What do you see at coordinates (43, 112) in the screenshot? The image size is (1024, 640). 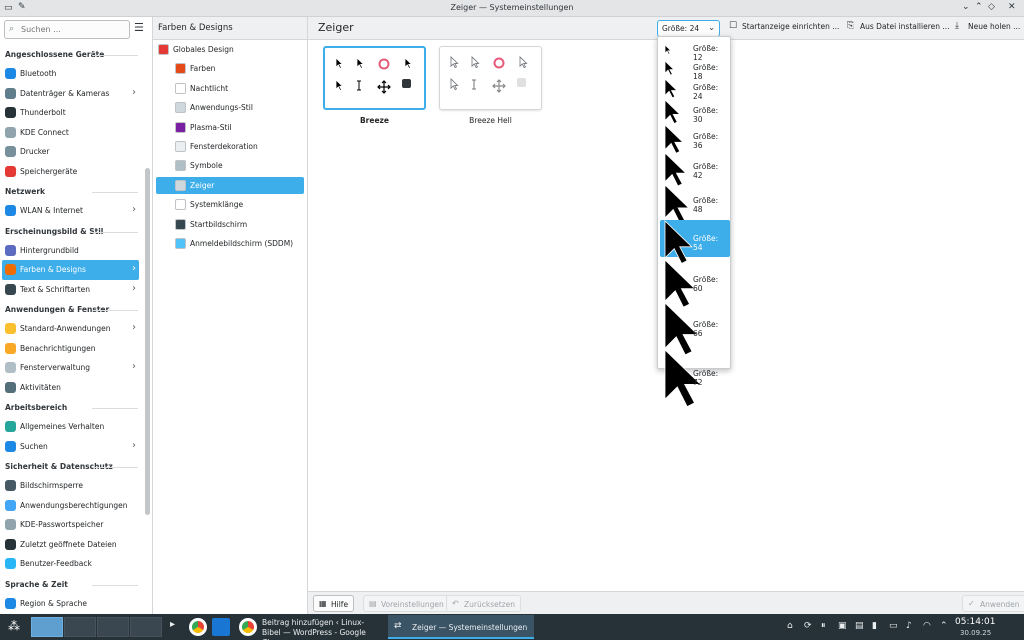 I see `sidebar-item-label: Thunderbolt` at bounding box center [43, 112].